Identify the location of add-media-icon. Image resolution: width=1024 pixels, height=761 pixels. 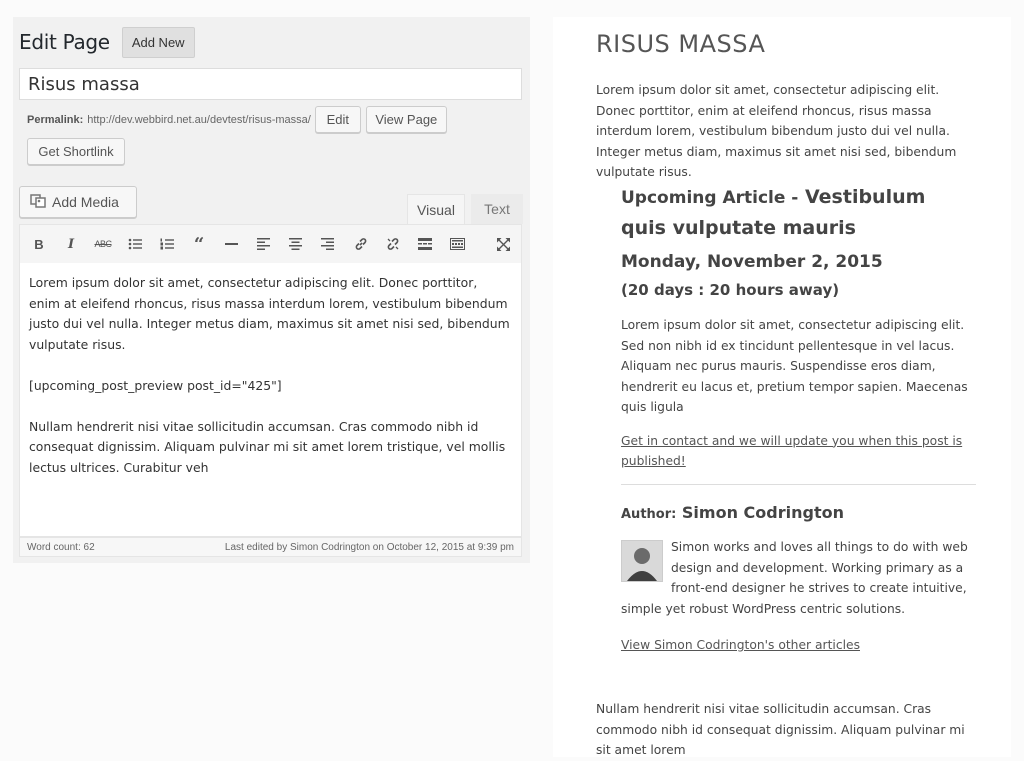
(38, 202).